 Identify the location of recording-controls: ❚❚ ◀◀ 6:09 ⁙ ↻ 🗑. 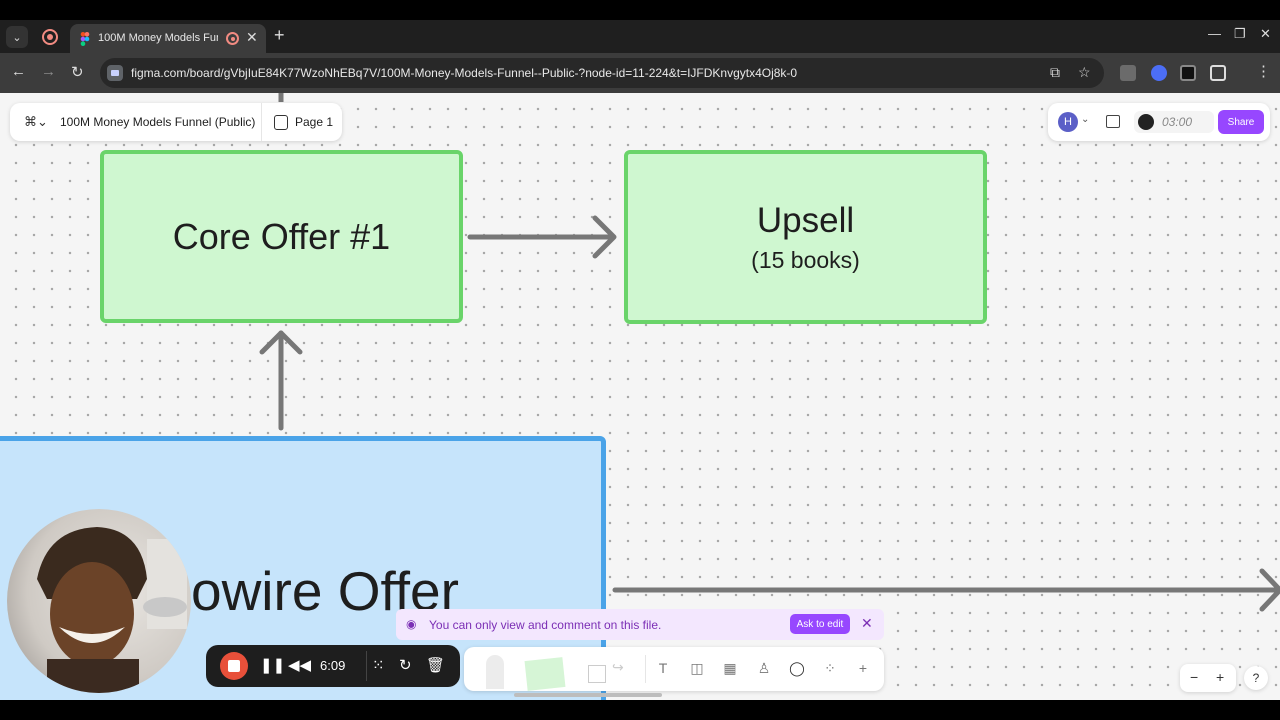
(333, 666).